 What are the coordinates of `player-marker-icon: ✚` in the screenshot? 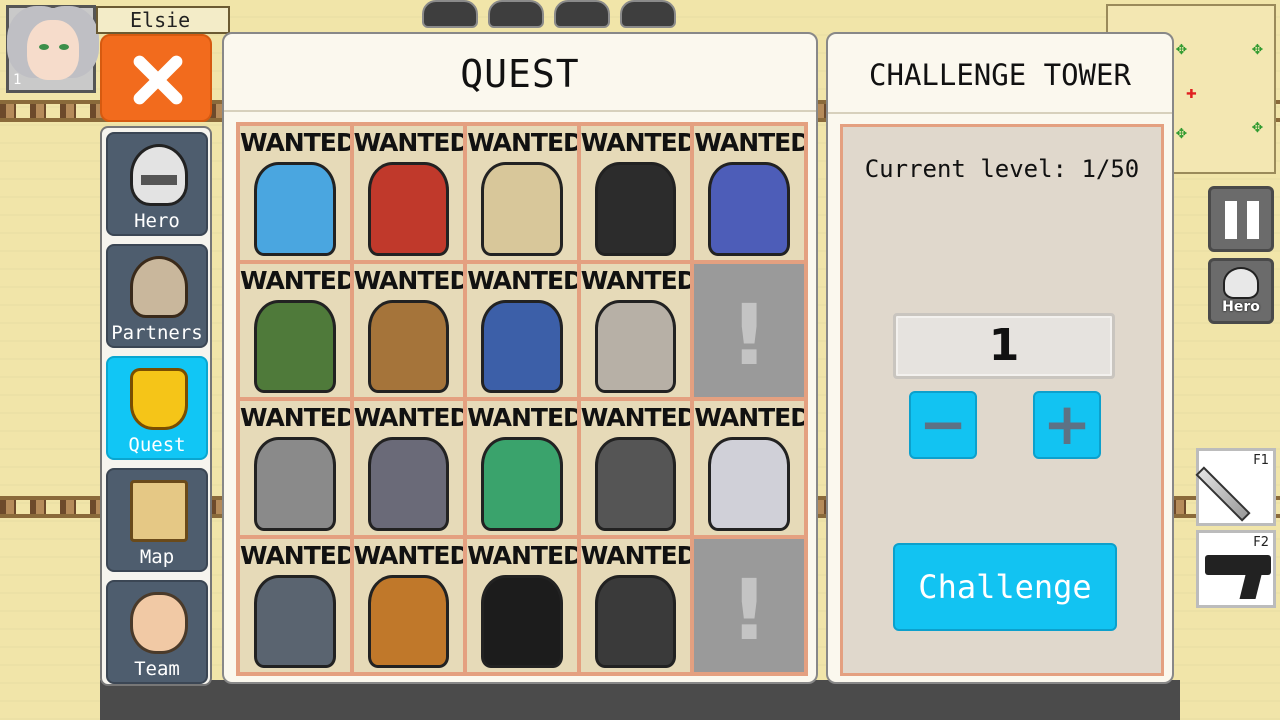 It's located at (1191, 92).